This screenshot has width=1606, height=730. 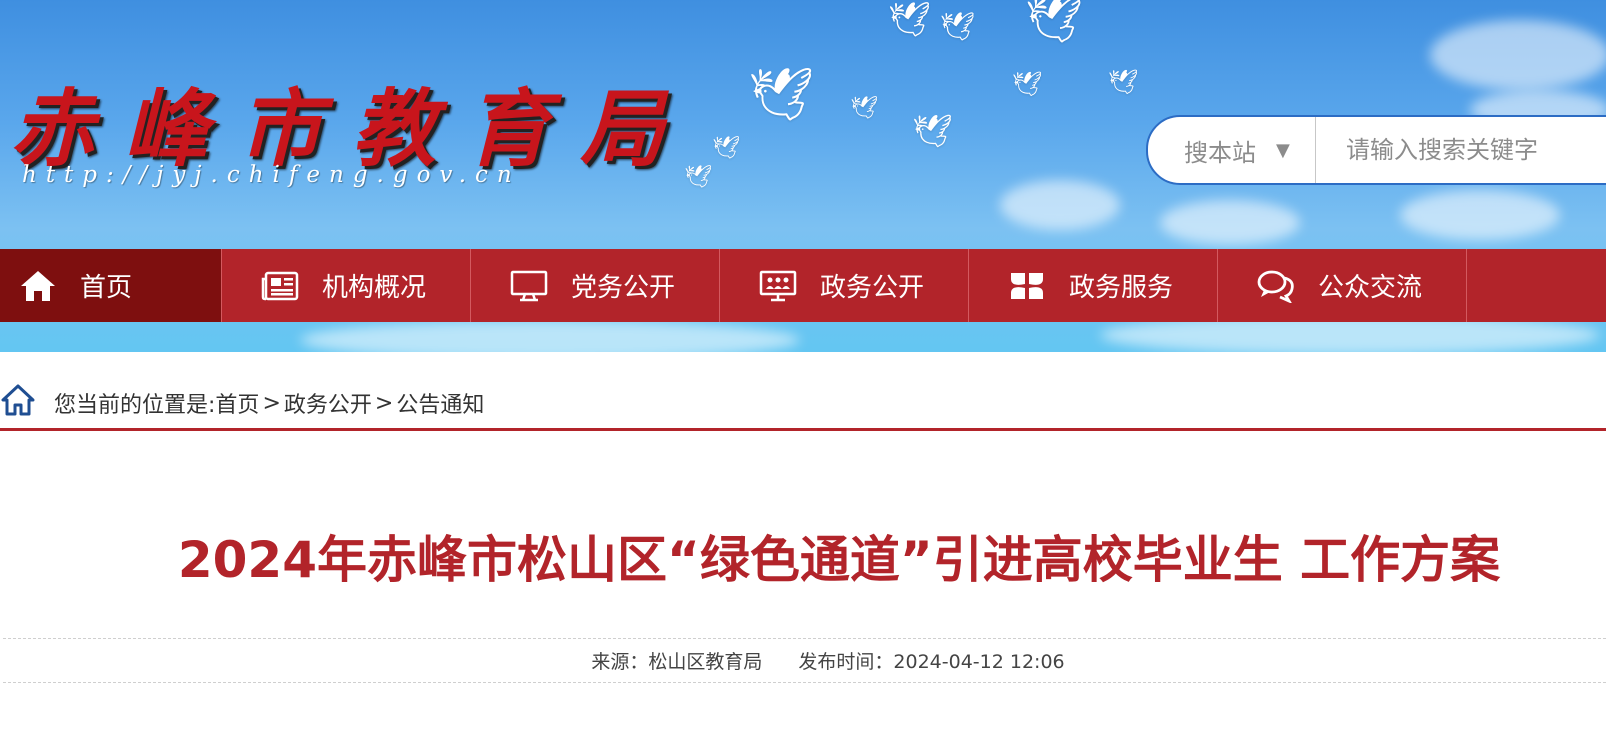 What do you see at coordinates (1027, 286) in the screenshot?
I see `four-leaf-icon` at bounding box center [1027, 286].